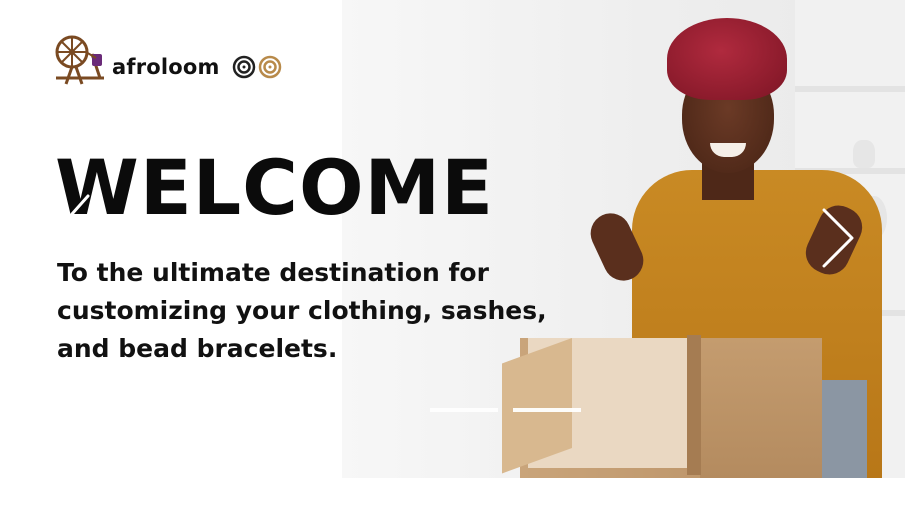  What do you see at coordinates (197, 348) in the screenshot?
I see `tagline-line: and bead bracelets.` at bounding box center [197, 348].